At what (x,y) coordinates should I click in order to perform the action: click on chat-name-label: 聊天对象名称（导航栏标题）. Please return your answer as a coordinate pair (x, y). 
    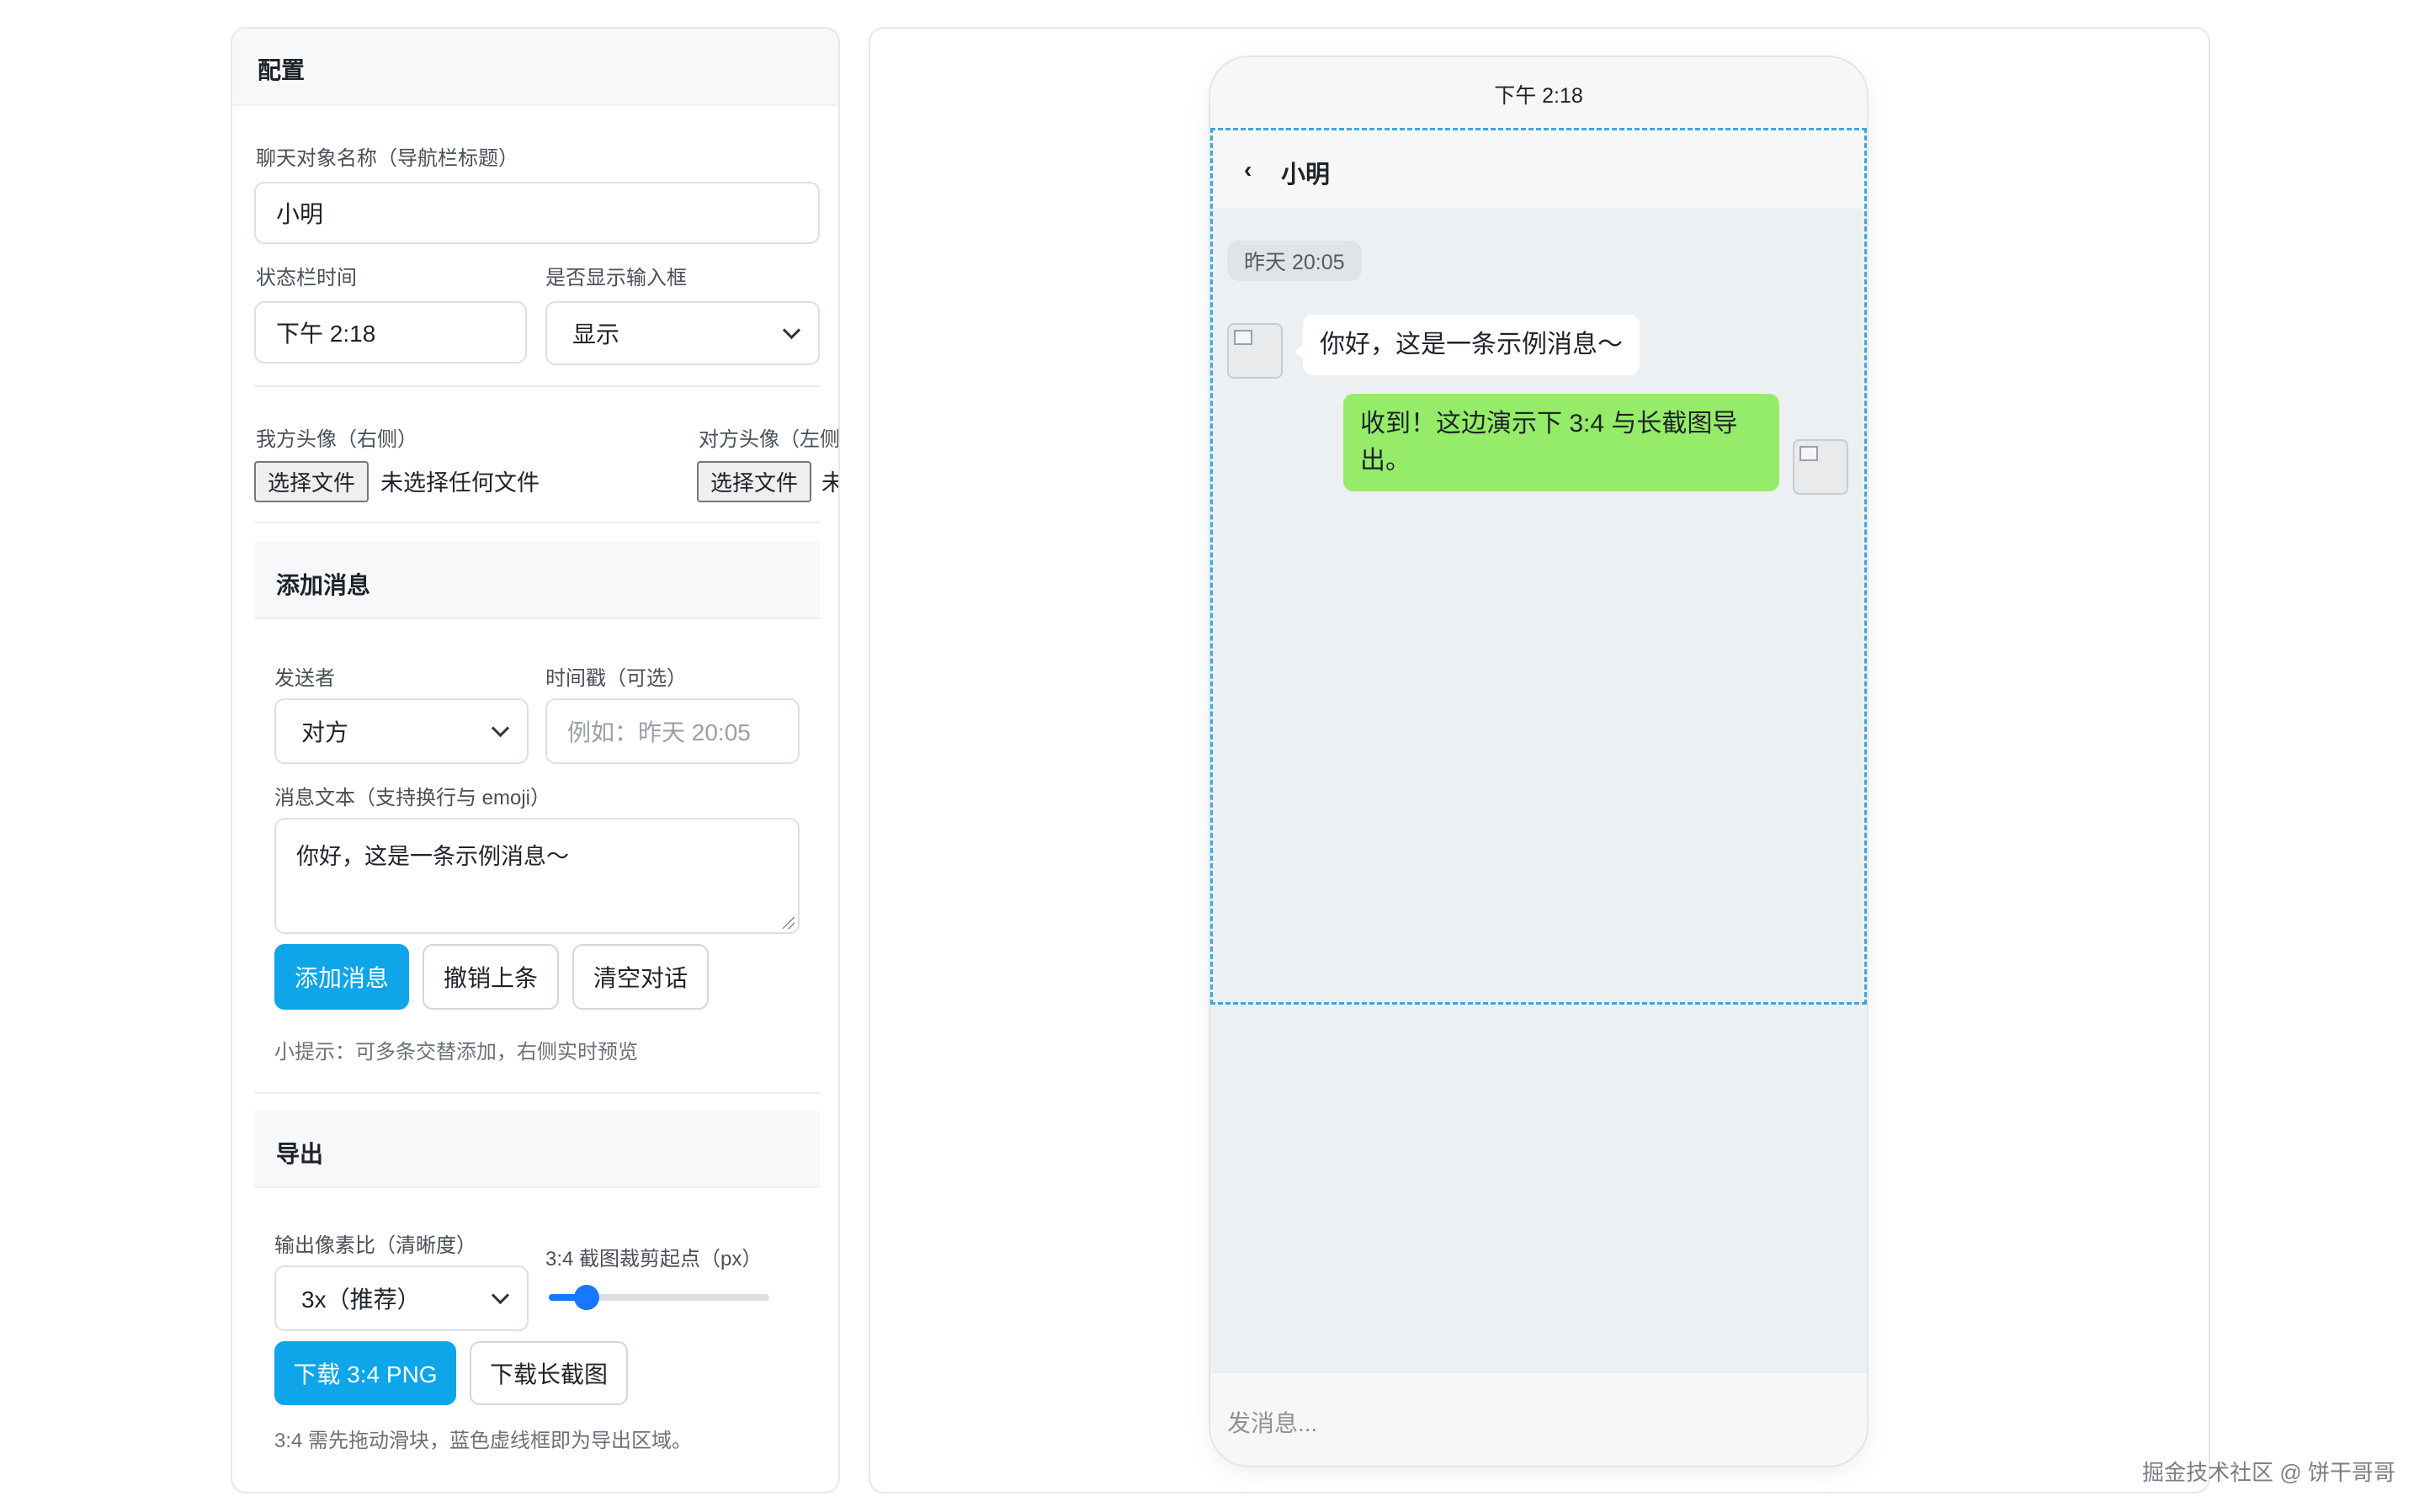
    Looking at the image, I should click on (387, 158).